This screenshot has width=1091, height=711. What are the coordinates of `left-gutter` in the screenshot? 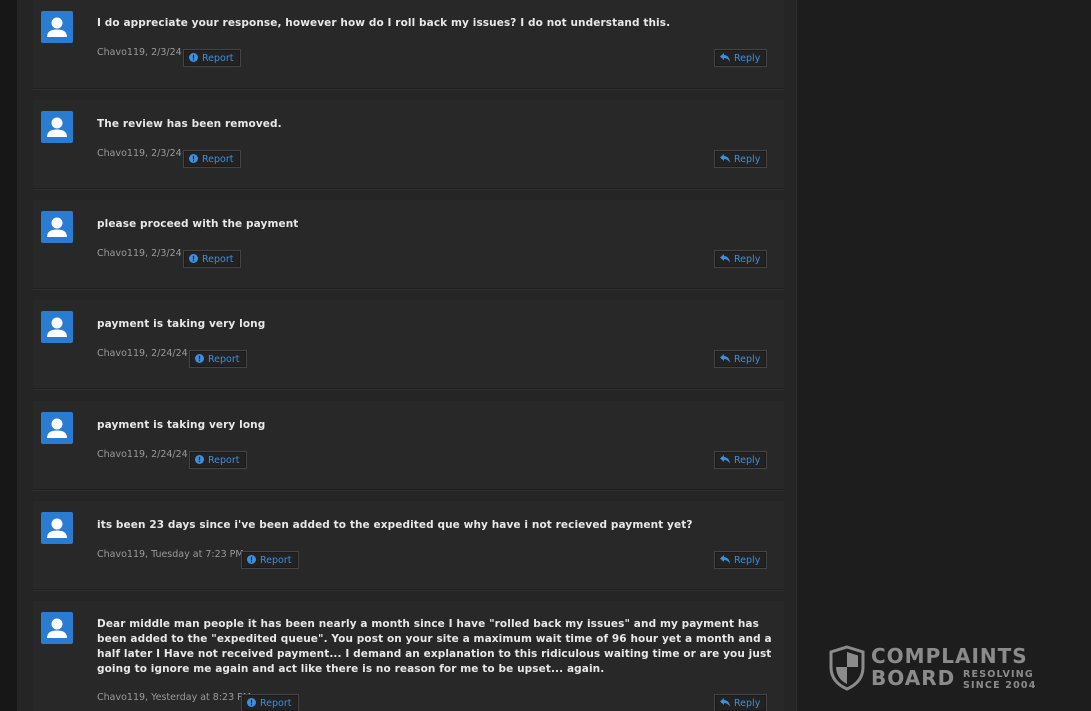 It's located at (8, 355).